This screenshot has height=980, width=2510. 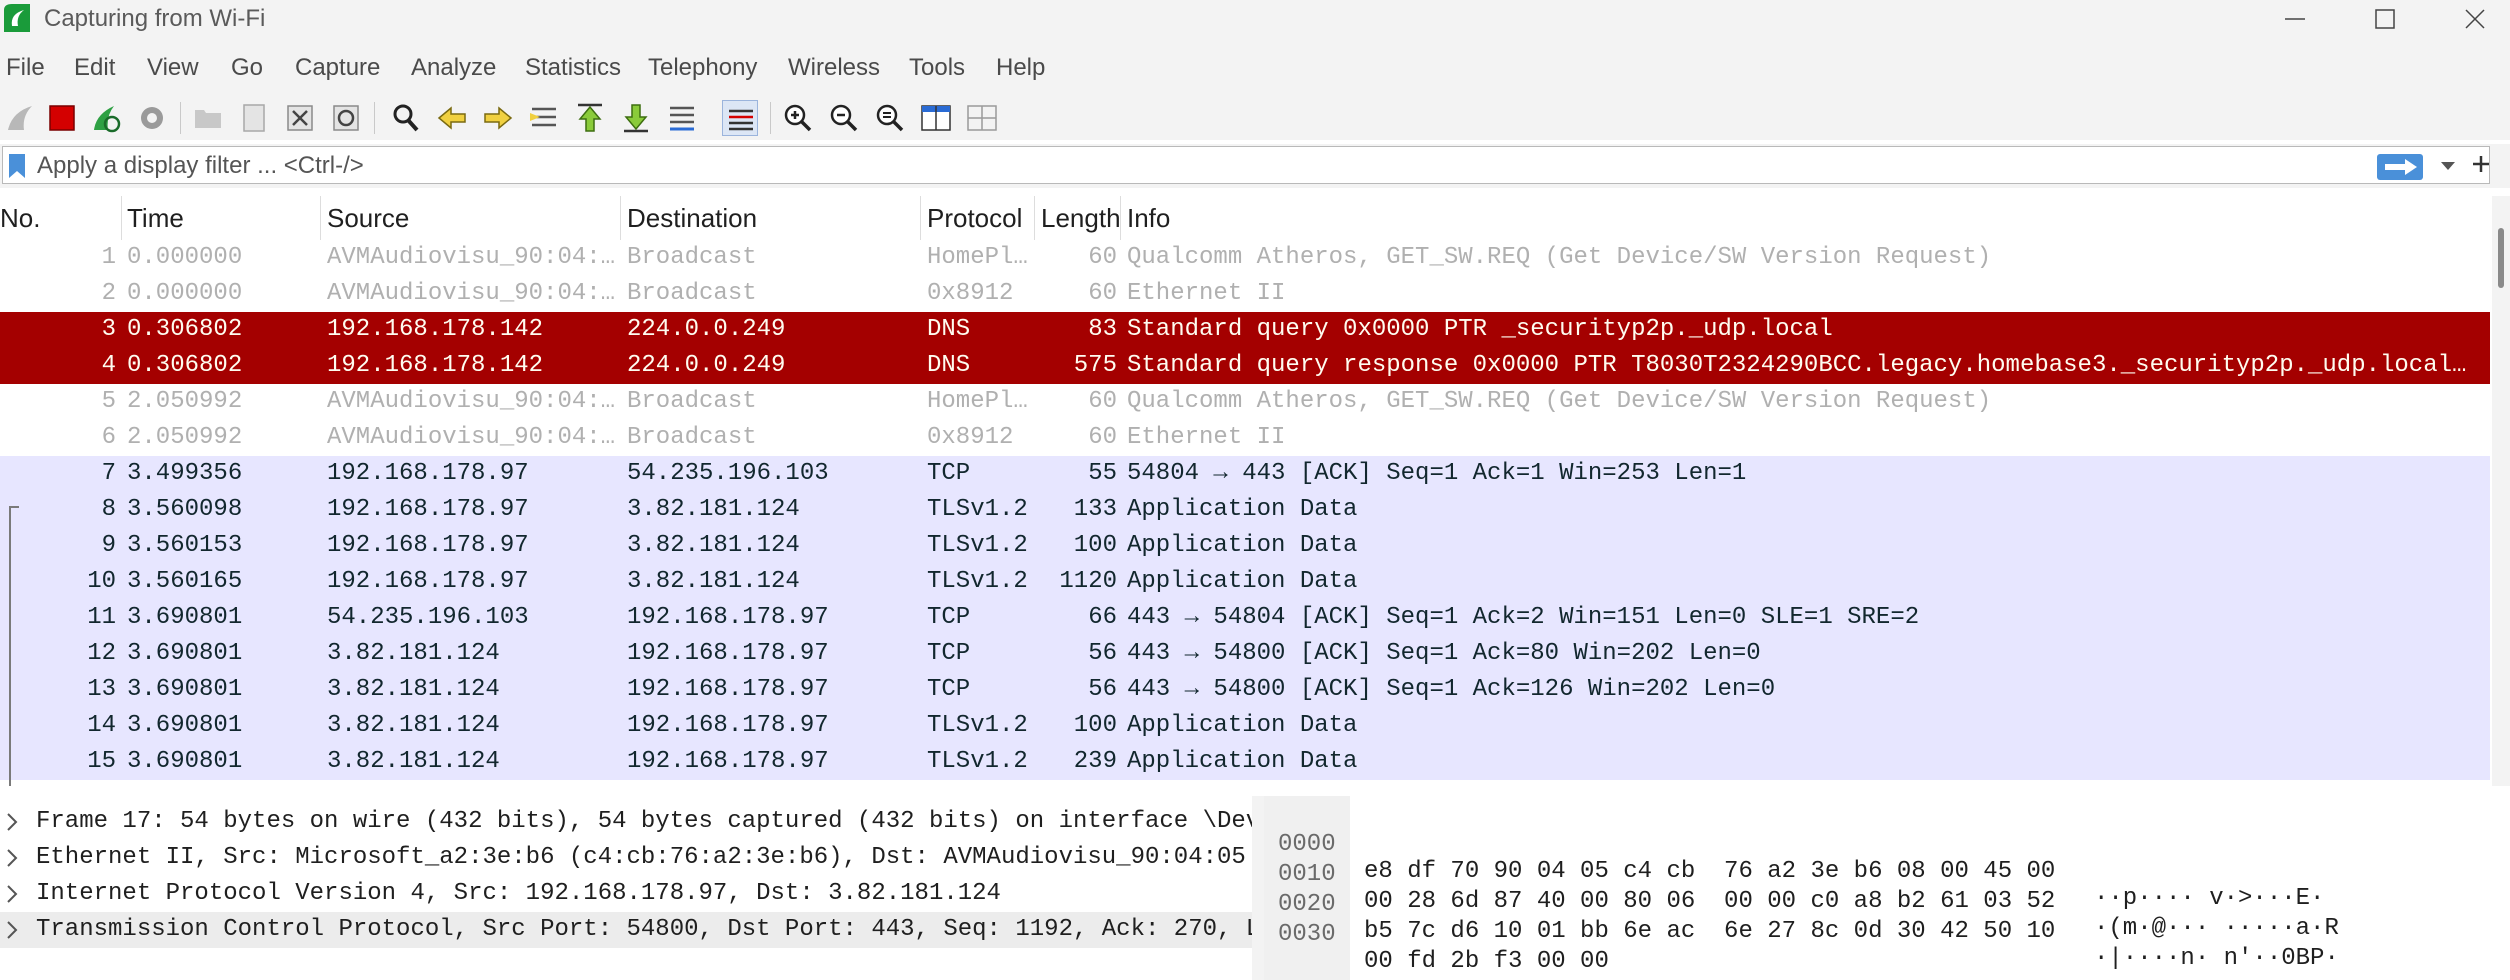 What do you see at coordinates (300, 118) in the screenshot?
I see `close-file-button` at bounding box center [300, 118].